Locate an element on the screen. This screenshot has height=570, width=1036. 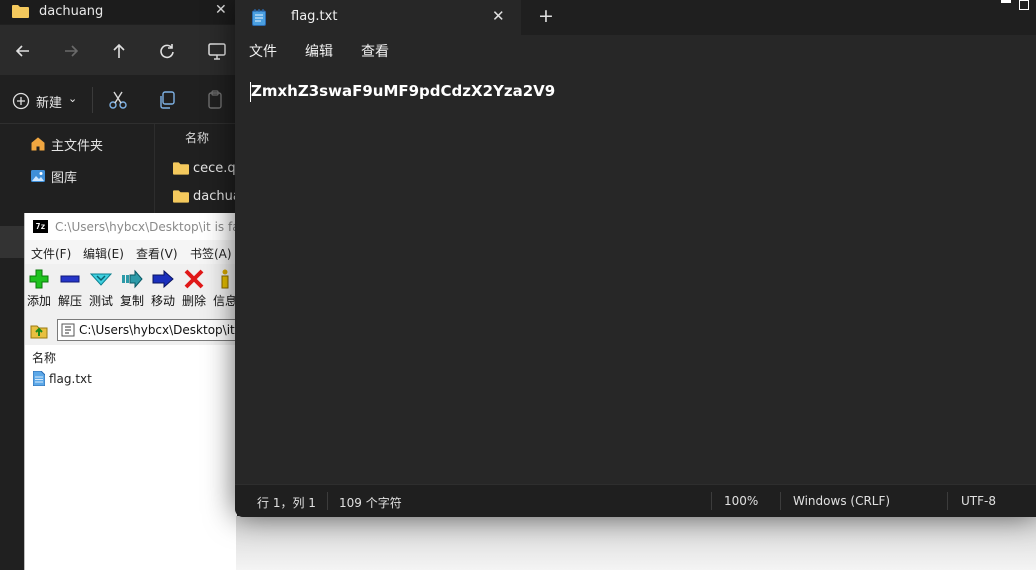
7zip-logo-icon: 7z is located at coordinates (40, 226).